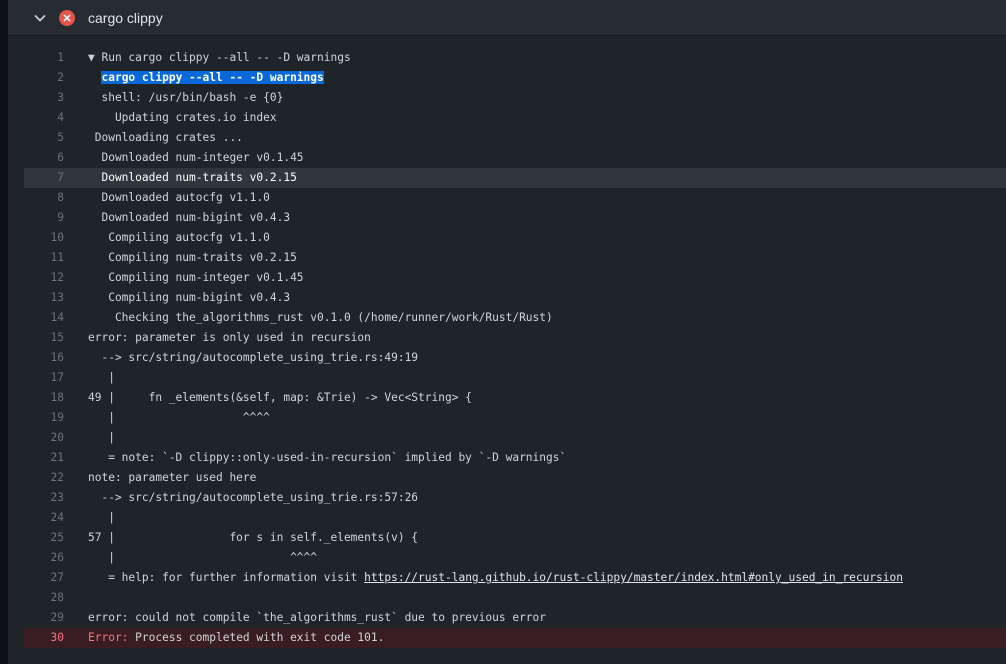 Image resolution: width=1006 pixels, height=664 pixels. What do you see at coordinates (192, 177) in the screenshot?
I see `log-text: Downloaded num-traits v0.2.15` at bounding box center [192, 177].